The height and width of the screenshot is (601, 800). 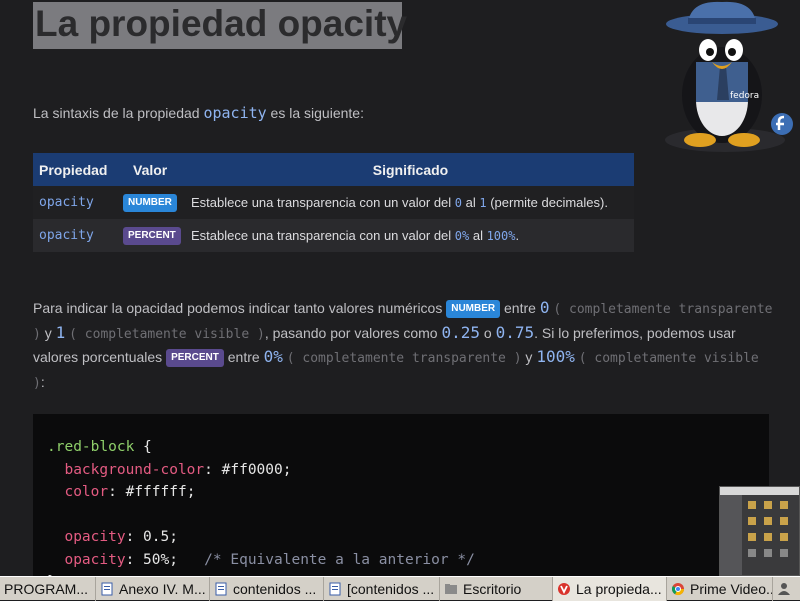 I want to click on desc-value-min: 0%, so click(x=462, y=236).